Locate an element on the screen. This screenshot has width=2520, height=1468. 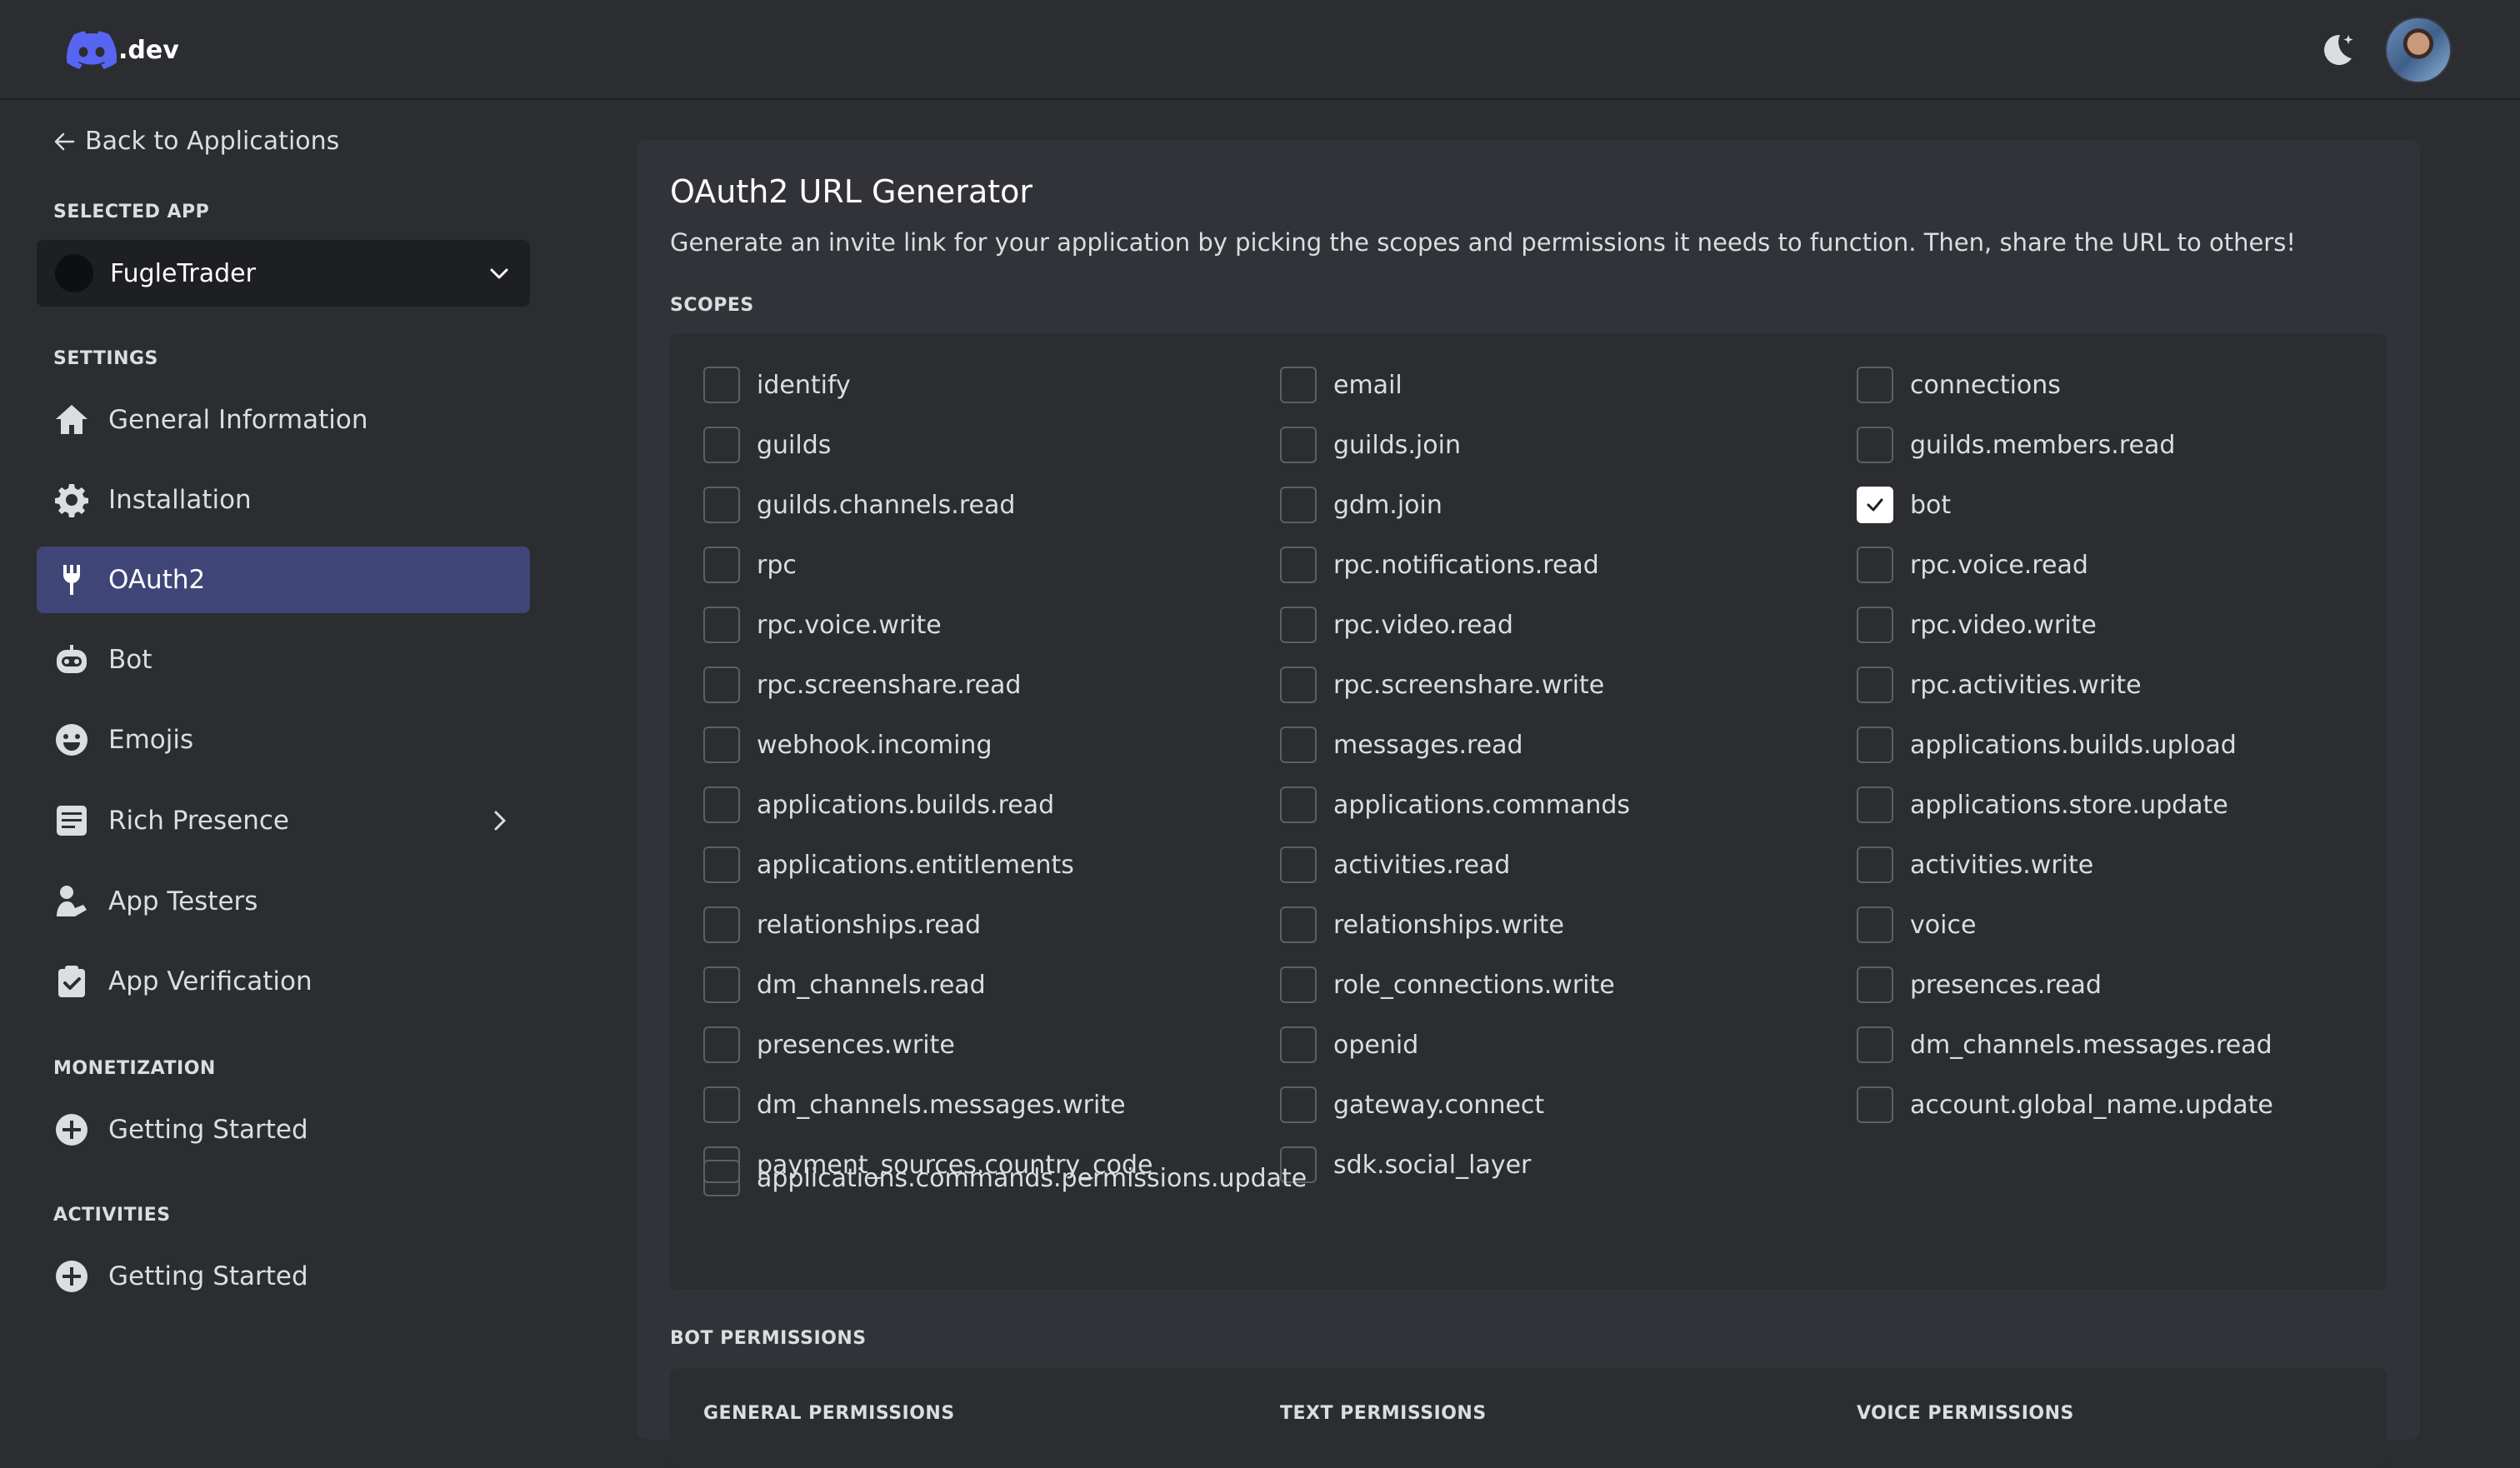
sidebar-item-activities-getting-started: Getting Started is located at coordinates (283, 1276).